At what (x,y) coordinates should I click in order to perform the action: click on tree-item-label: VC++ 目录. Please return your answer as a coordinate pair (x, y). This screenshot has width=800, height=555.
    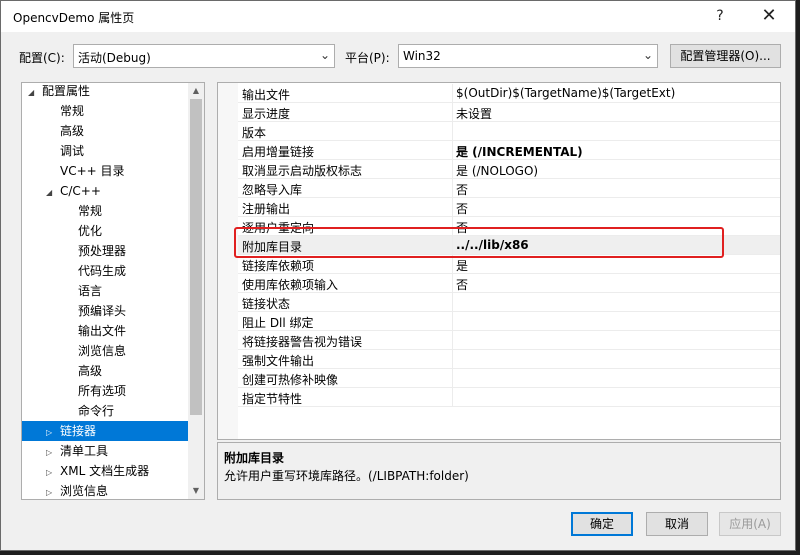
    Looking at the image, I should click on (92, 171).